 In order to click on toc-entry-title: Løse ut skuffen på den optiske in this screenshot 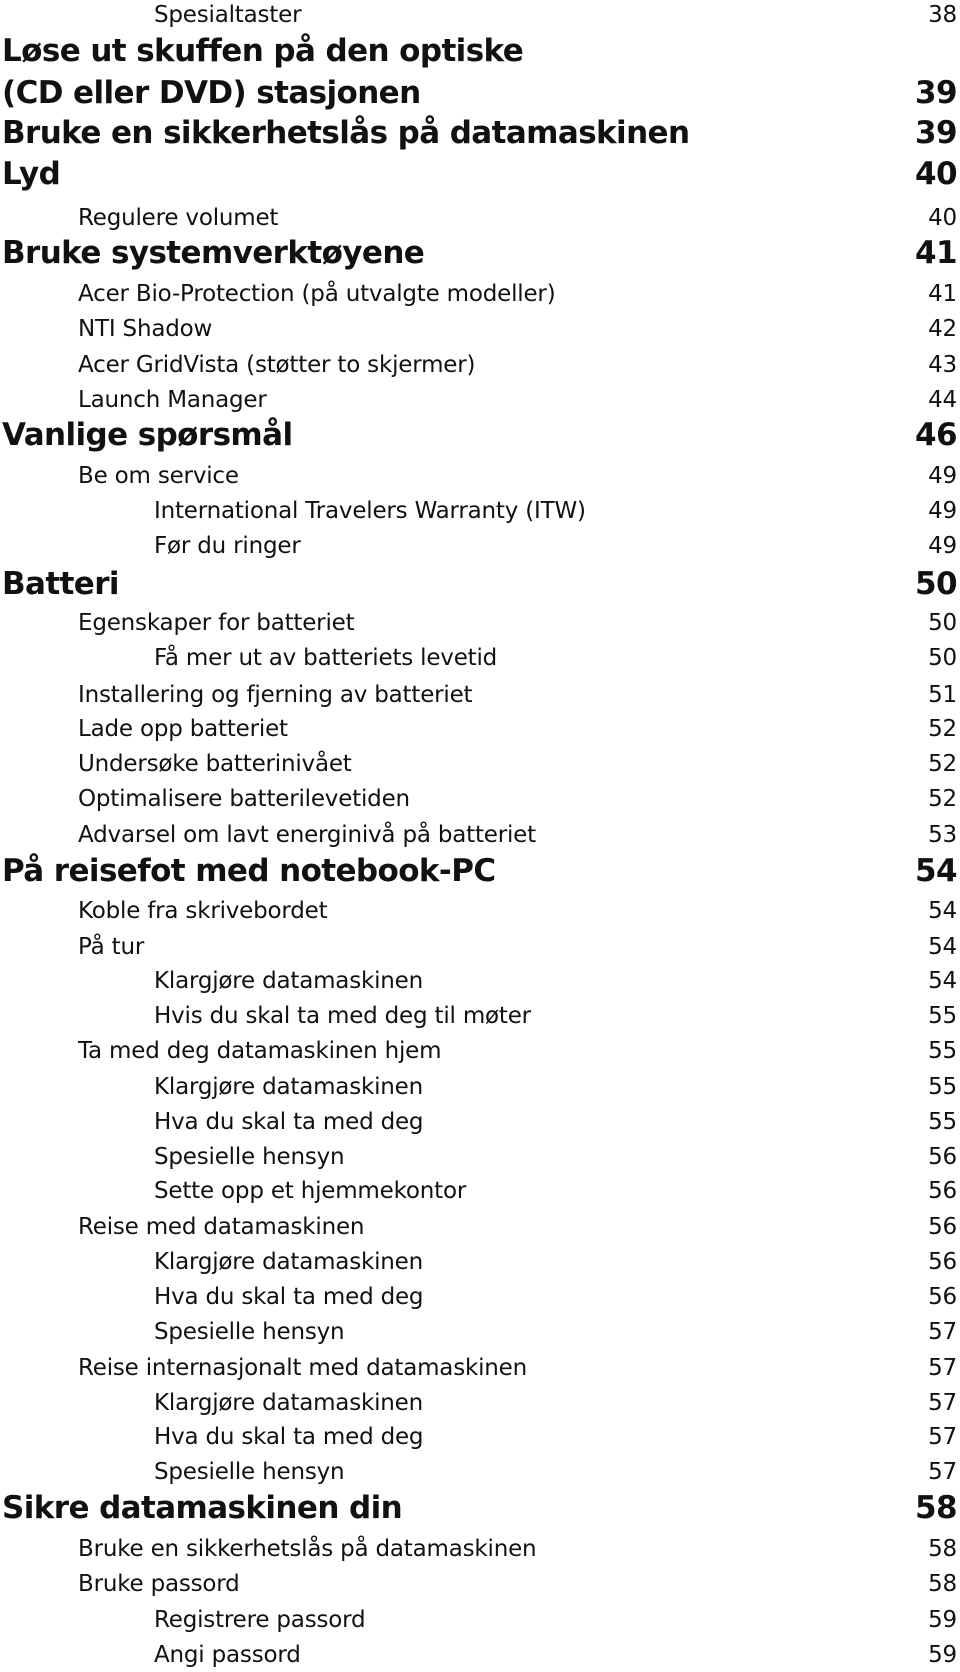, I will do `click(263, 51)`.